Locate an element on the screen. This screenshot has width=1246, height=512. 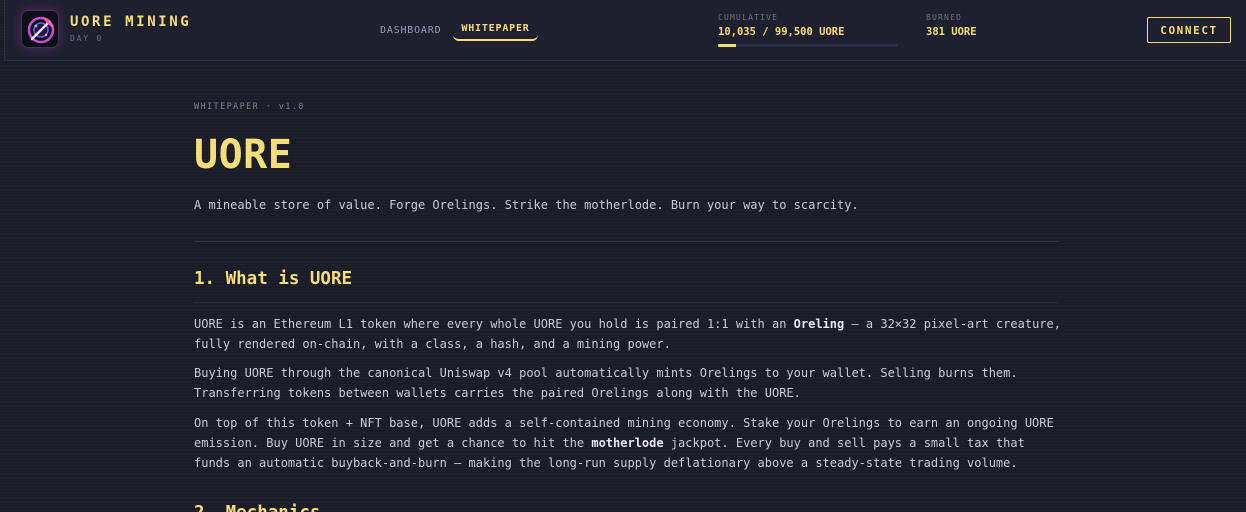
cumulative-progress-fill is located at coordinates (727, 45).